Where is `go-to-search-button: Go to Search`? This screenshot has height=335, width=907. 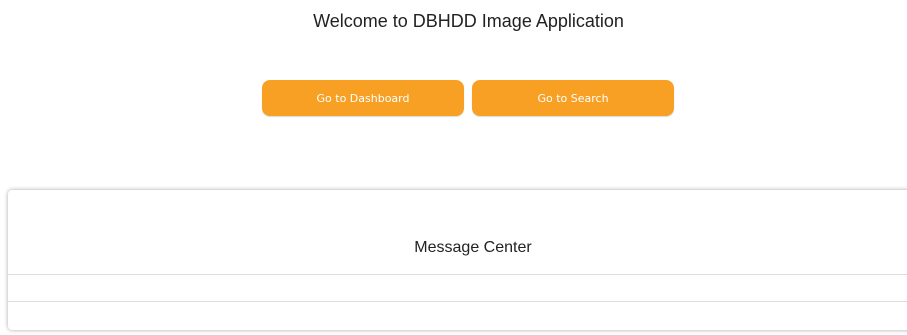 go-to-search-button: Go to Search is located at coordinates (573, 98).